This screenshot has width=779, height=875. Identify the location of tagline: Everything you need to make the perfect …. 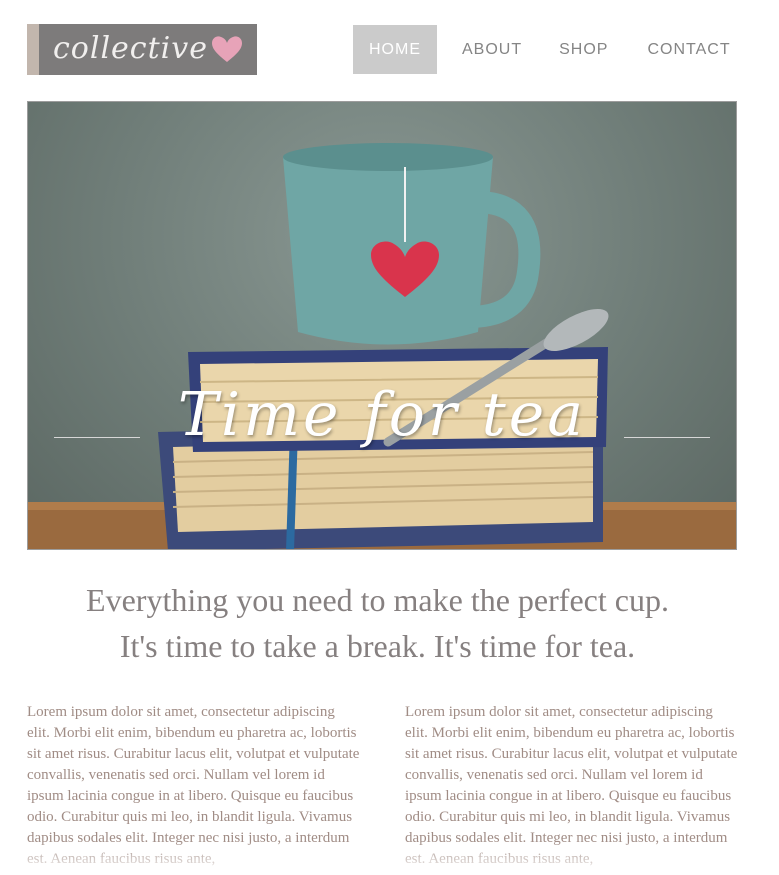
(377, 623).